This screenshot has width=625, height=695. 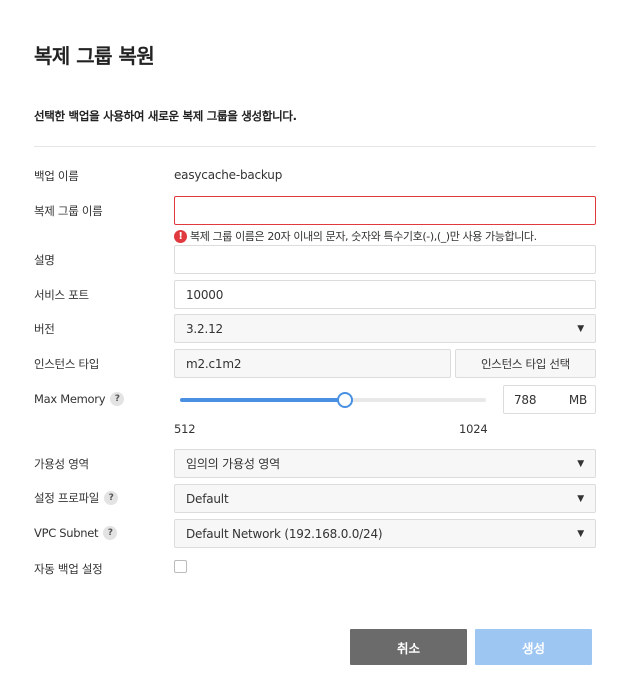 I want to click on dialog-subtitle: 선택한 백업을 사용하여 새로운 복제 그룹을 생성합니다., so click(x=165, y=116).